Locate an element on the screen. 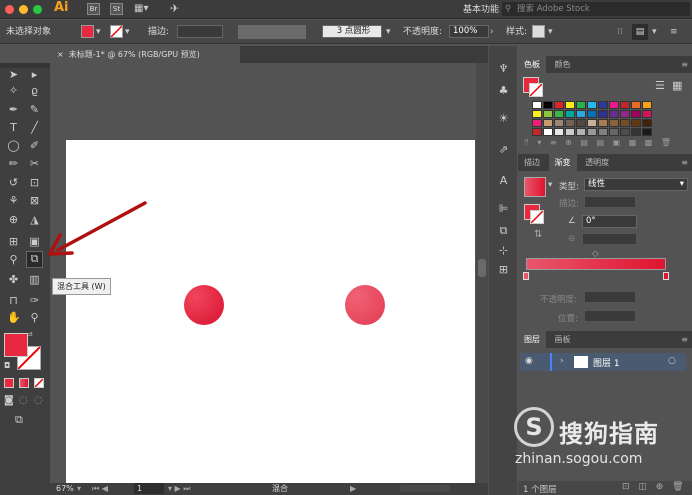  gradient-type-select: 线性 ▾ is located at coordinates (636, 184).